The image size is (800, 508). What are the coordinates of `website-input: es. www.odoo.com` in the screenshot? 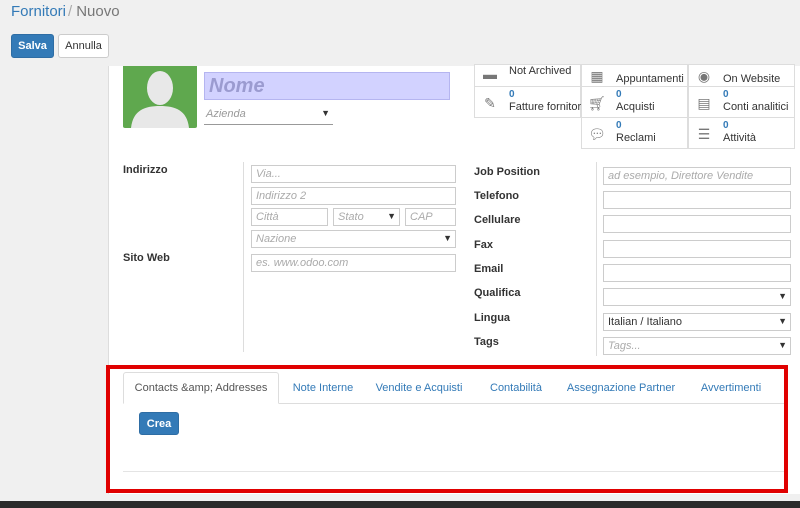 It's located at (353, 263).